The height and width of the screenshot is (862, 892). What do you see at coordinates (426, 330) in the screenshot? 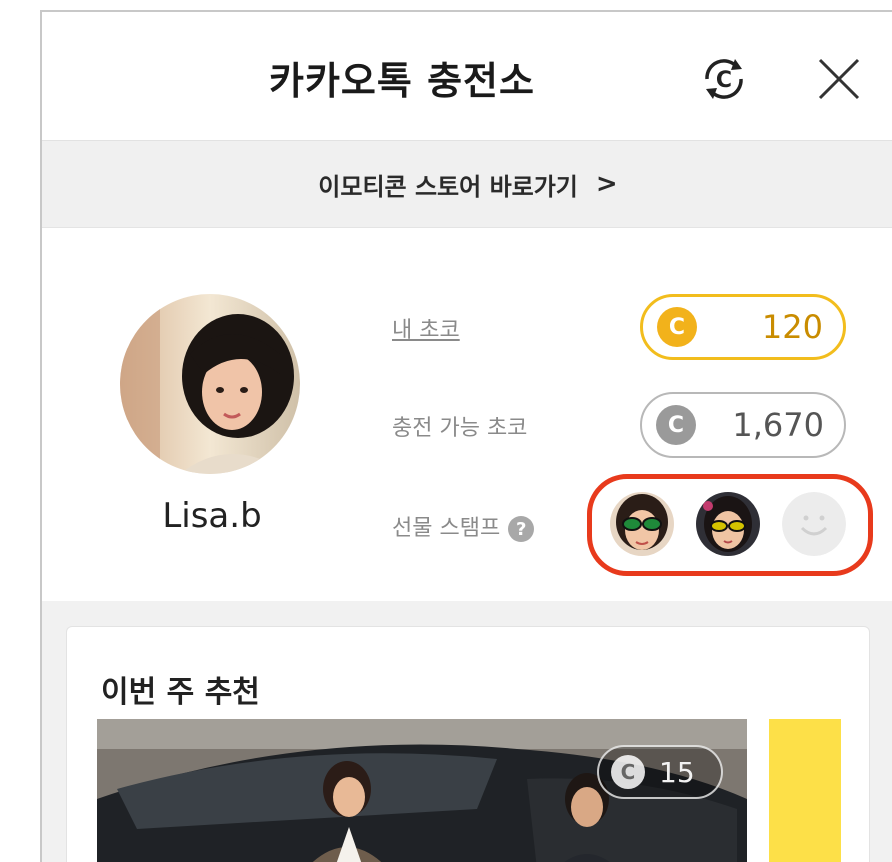
I see `my-choco-label: 내 초코` at bounding box center [426, 330].